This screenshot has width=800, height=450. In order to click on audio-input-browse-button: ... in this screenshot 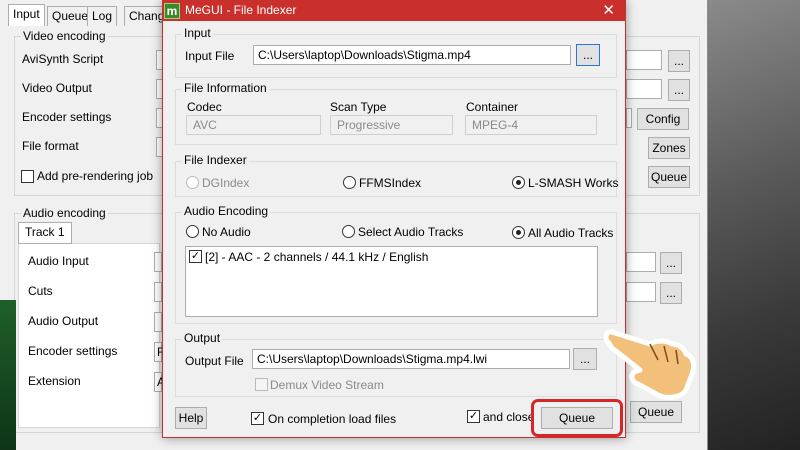, I will do `click(671, 263)`.